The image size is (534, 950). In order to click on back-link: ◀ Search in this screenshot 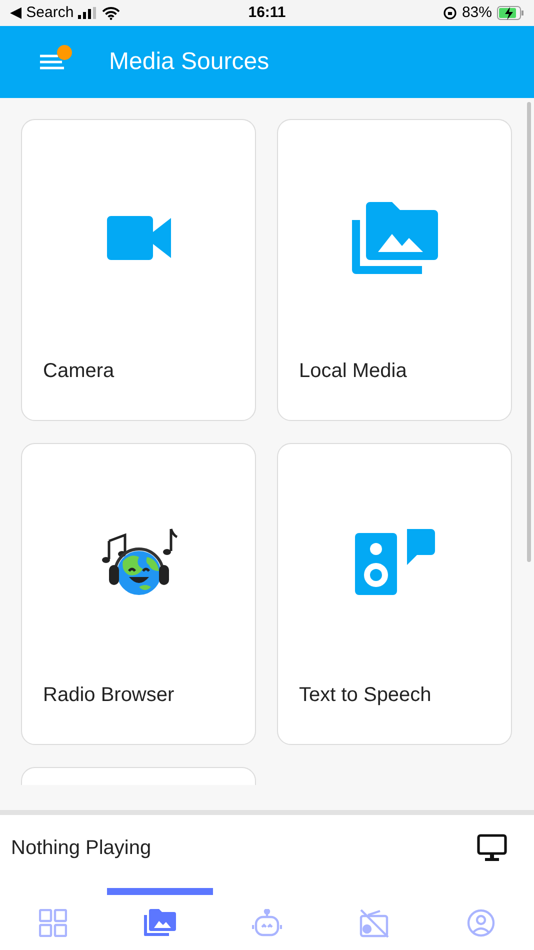, I will do `click(42, 13)`.